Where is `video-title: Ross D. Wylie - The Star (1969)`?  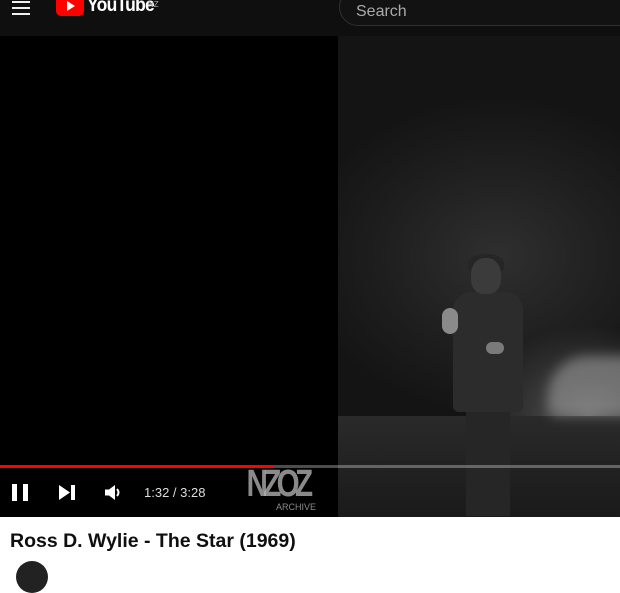 video-title: Ross D. Wylie - The Star (1969) is located at coordinates (153, 541).